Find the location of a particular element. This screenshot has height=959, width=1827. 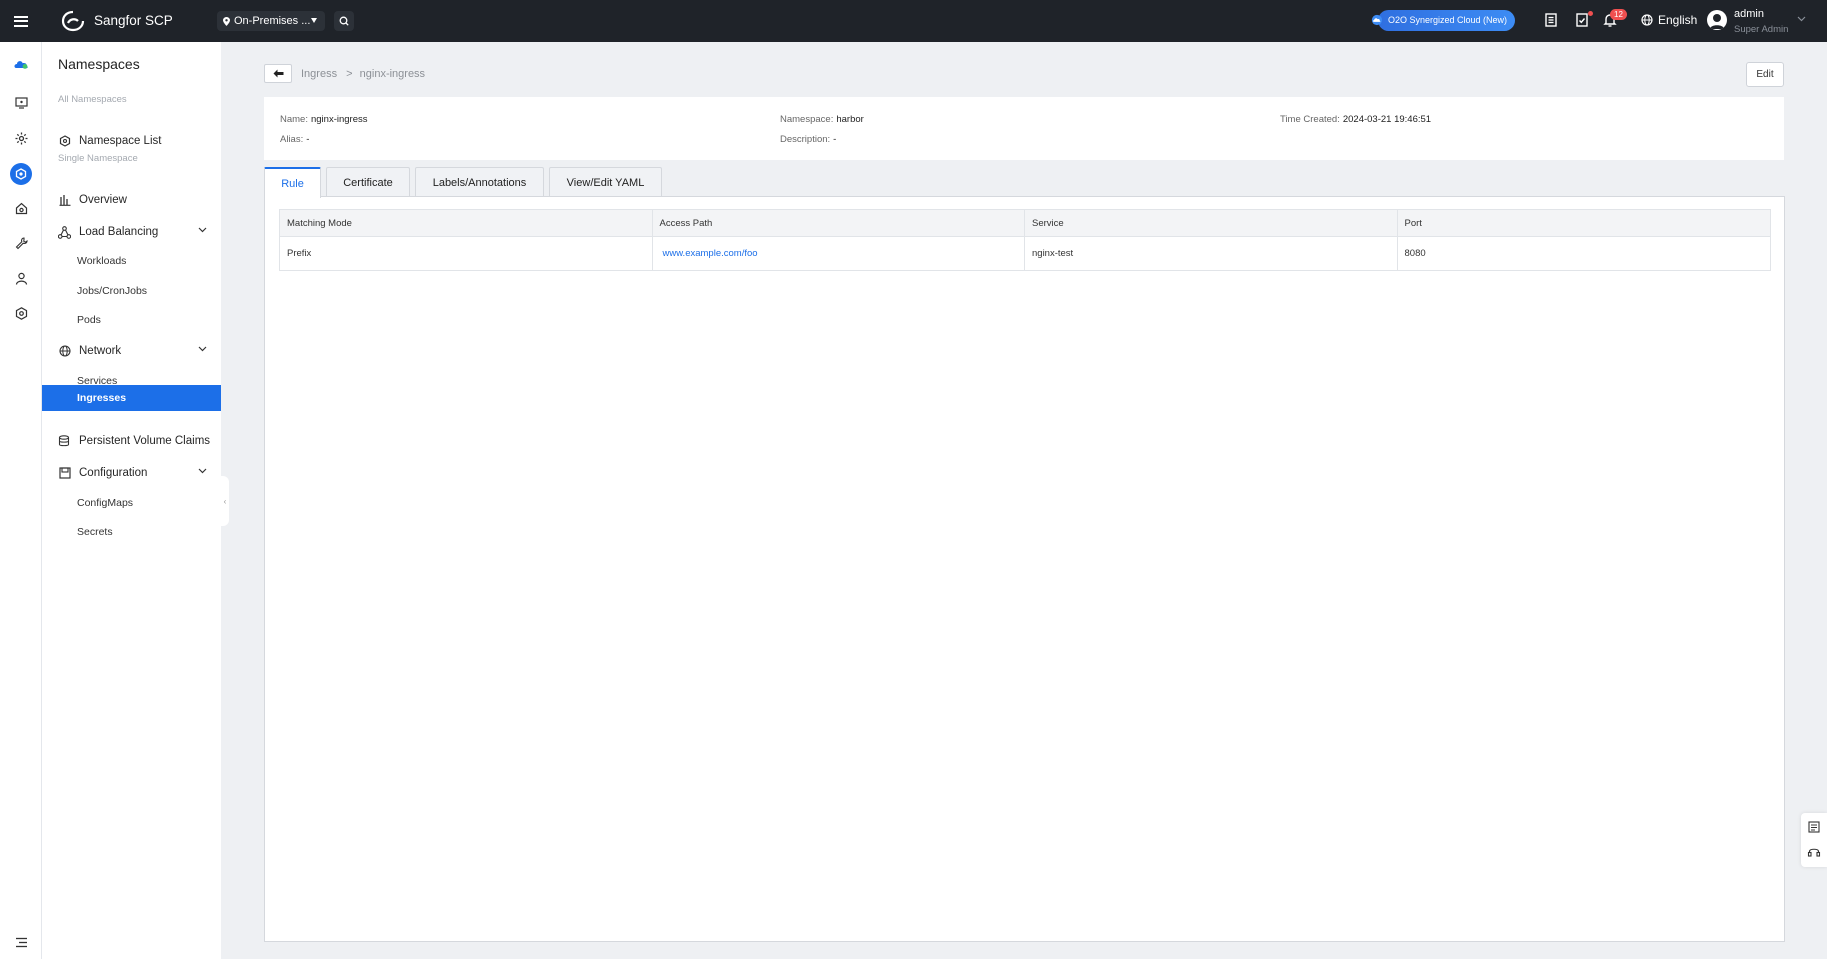

breadcrumb: Ingress > nginx-ingress is located at coordinates (363, 74).